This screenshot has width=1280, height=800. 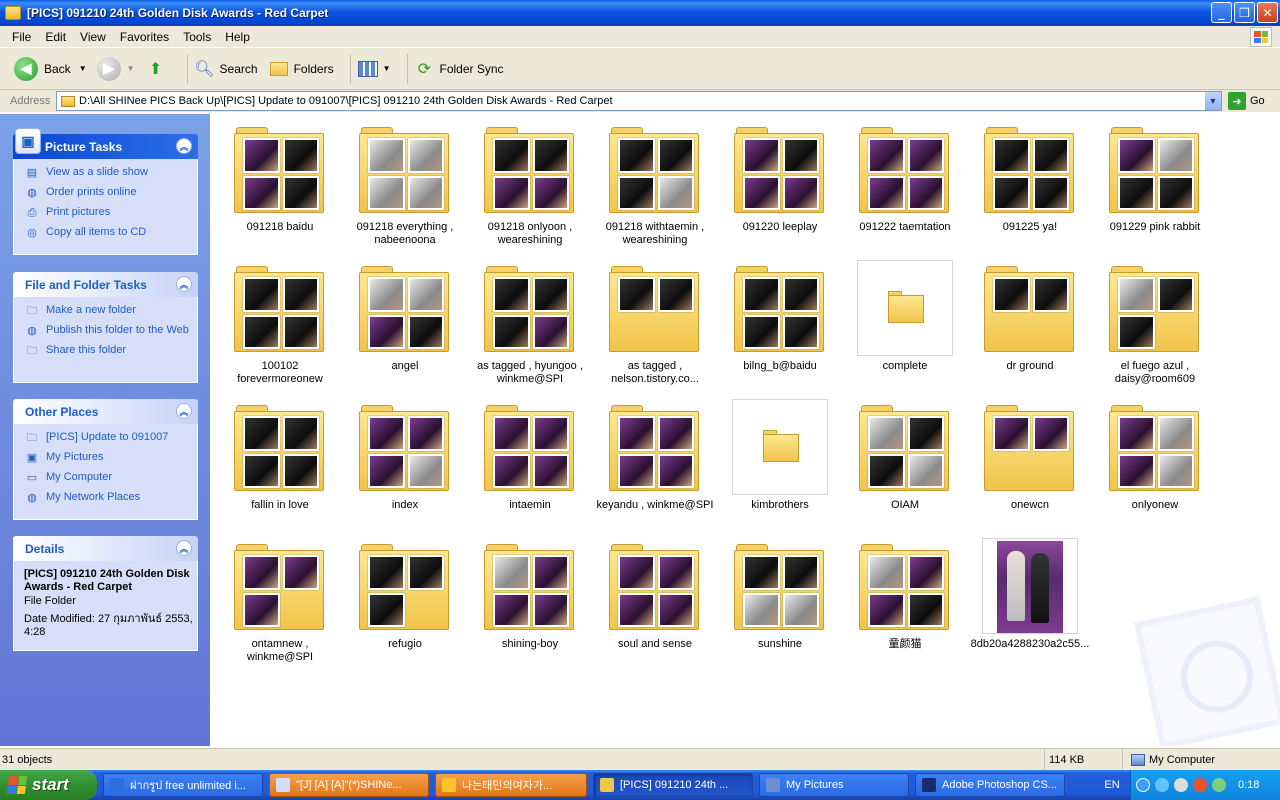 I want to click on thumbnail, so click(x=1155, y=169).